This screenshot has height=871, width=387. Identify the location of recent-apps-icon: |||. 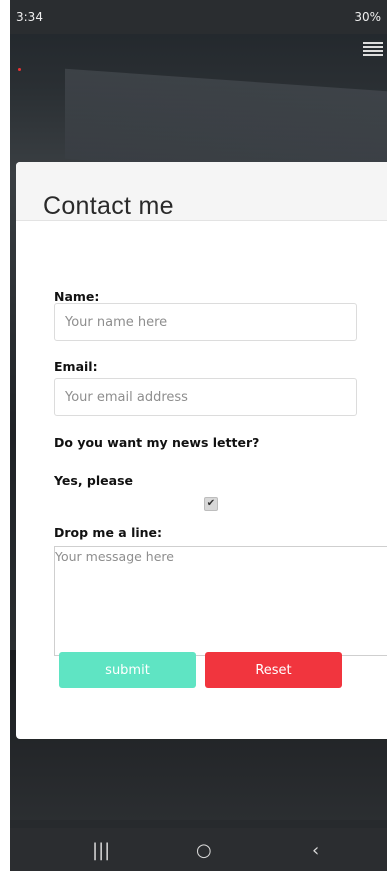
(101, 850).